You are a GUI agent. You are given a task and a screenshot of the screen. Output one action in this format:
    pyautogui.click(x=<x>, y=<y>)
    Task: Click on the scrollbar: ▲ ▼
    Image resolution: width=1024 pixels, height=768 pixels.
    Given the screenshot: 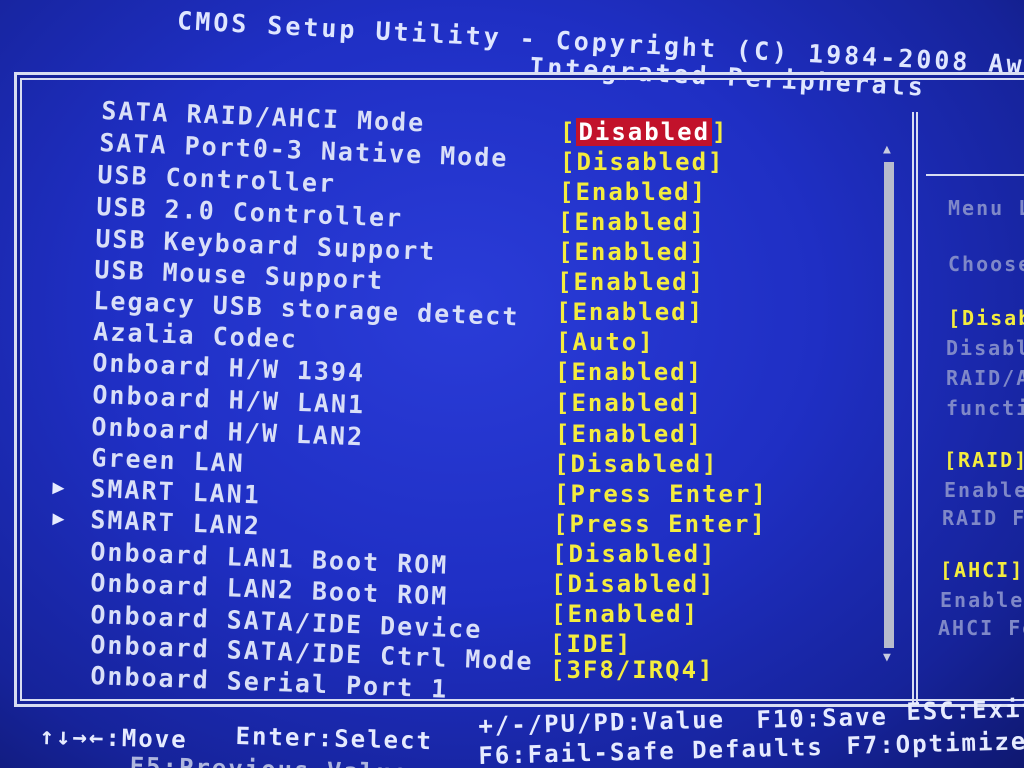 What is the action you would take?
    pyautogui.click(x=889, y=405)
    